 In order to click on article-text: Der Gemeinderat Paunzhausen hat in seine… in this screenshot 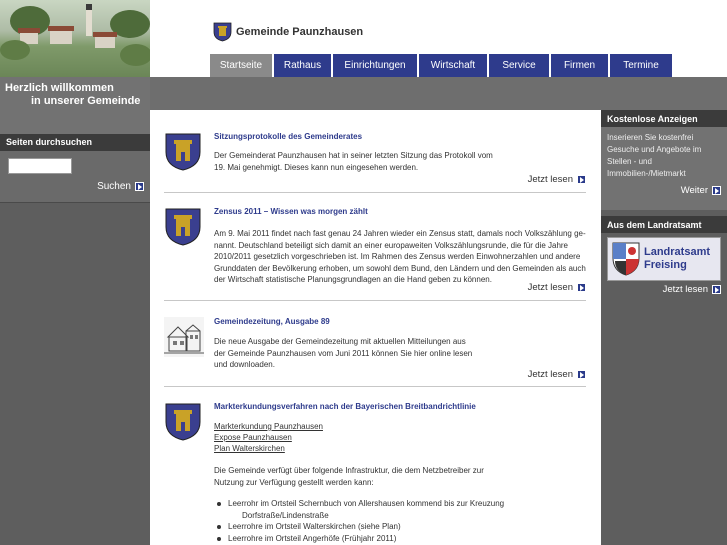, I will do `click(353, 161)`.